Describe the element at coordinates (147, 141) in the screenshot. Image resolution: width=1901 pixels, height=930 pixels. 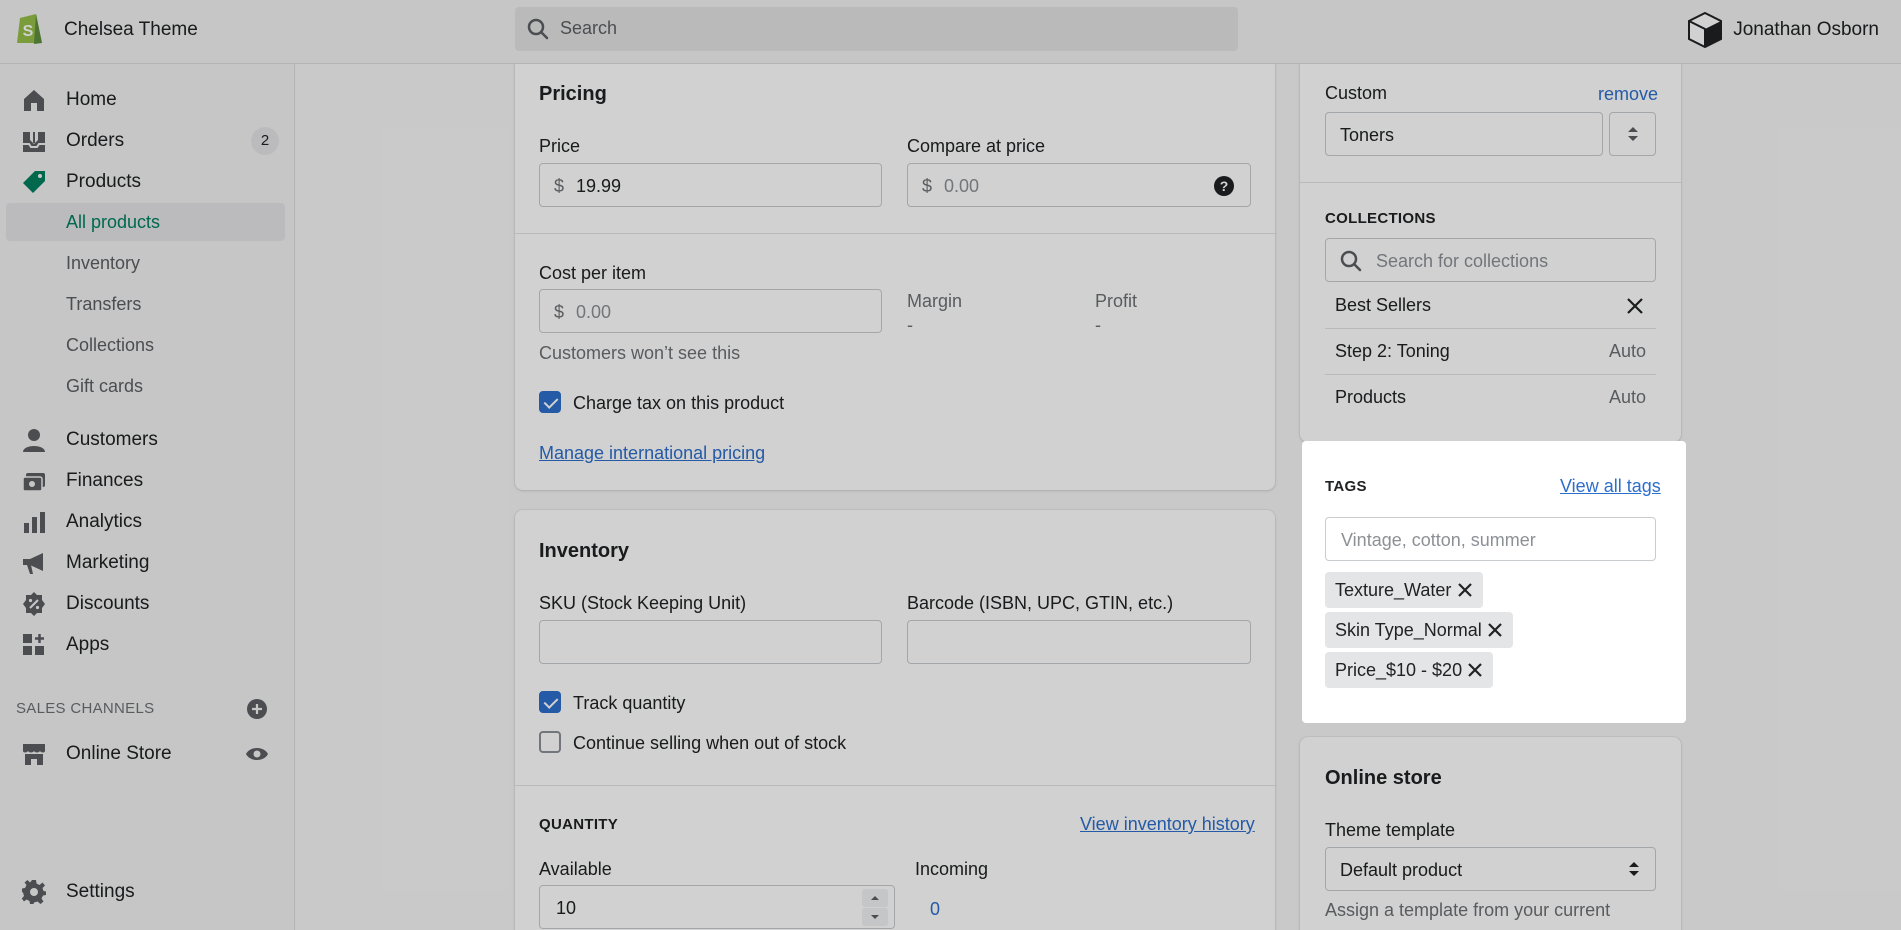
I see `sidebar-item-orders: Orders 2` at that location.